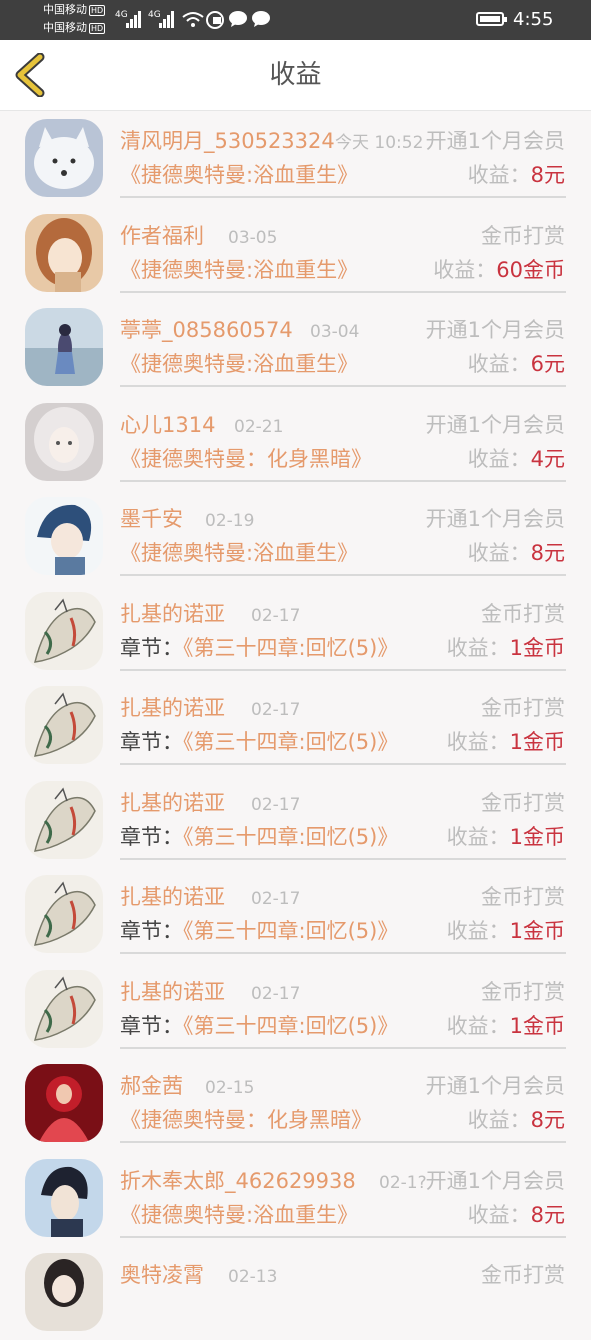 This screenshot has width=591, height=1340. What do you see at coordinates (151, 1086) in the screenshot?
I see `user-name: 郝金茜` at bounding box center [151, 1086].